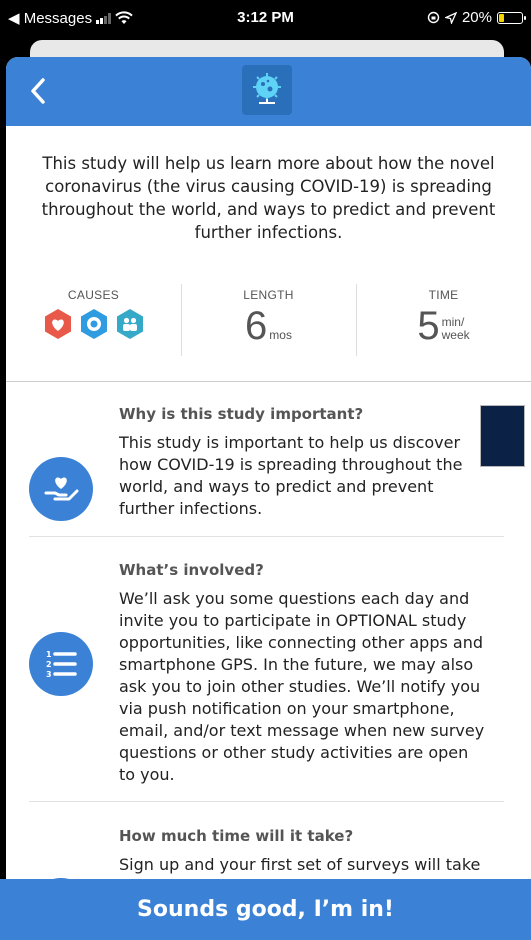  I want to click on study-logo, so click(267, 90).